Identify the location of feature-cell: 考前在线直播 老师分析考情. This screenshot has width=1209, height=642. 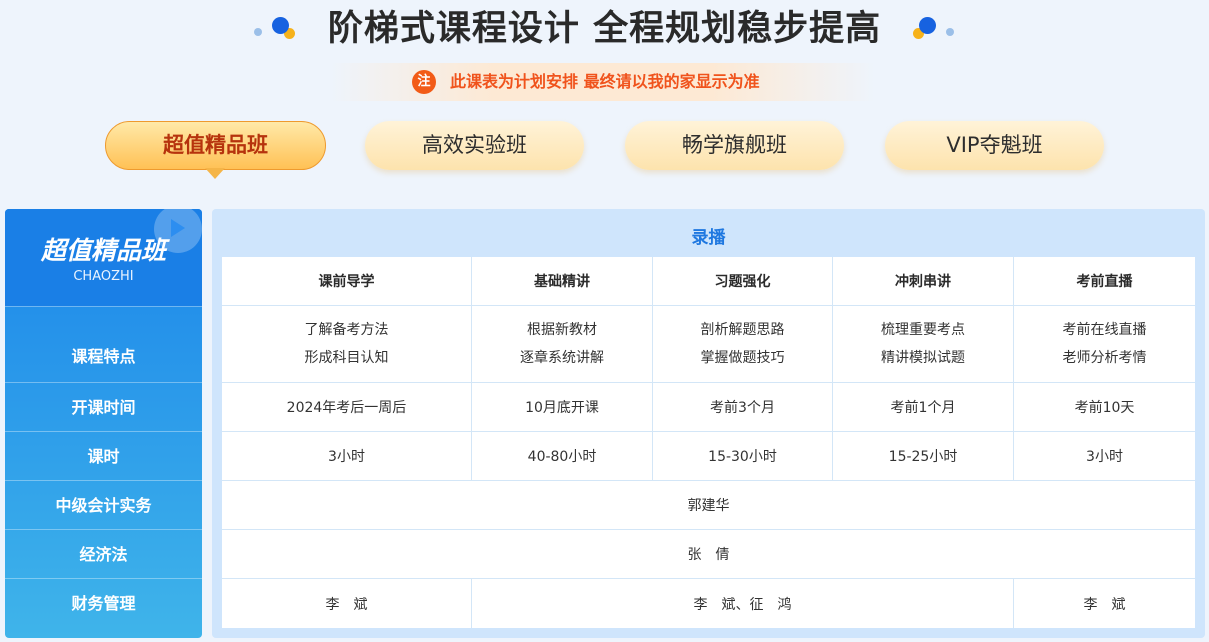
(1104, 344).